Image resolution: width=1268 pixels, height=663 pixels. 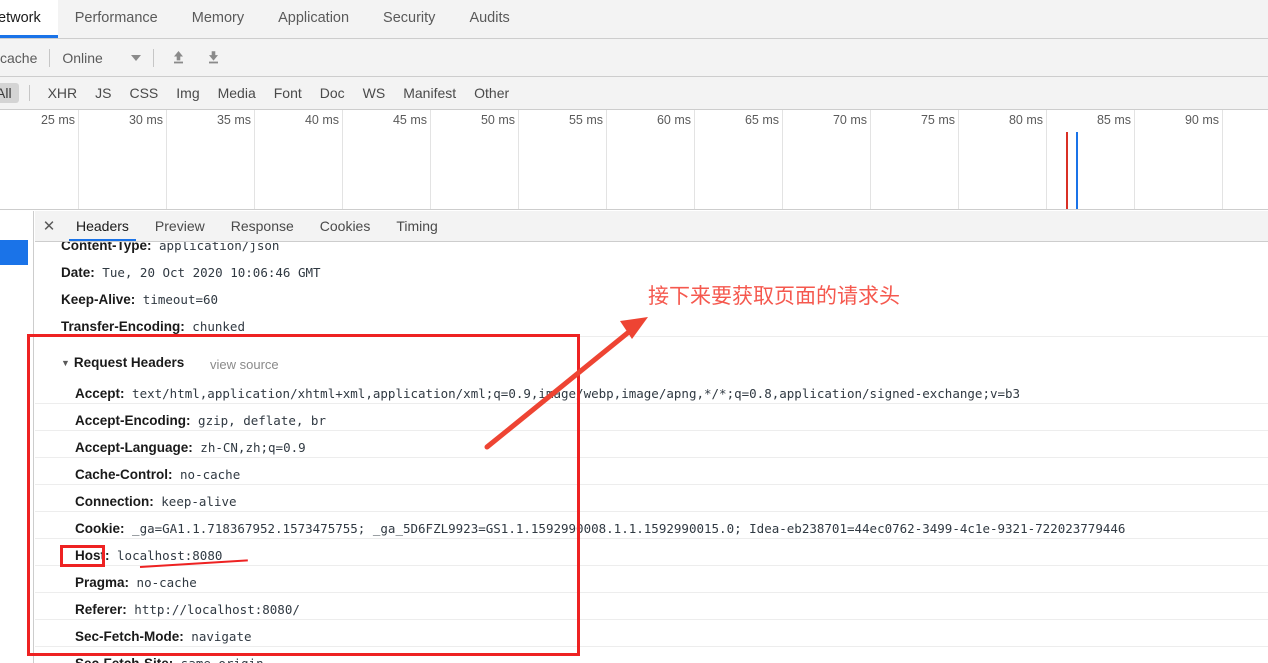 What do you see at coordinates (673, 120) in the screenshot?
I see `timeline-tick-label: 60 ms` at bounding box center [673, 120].